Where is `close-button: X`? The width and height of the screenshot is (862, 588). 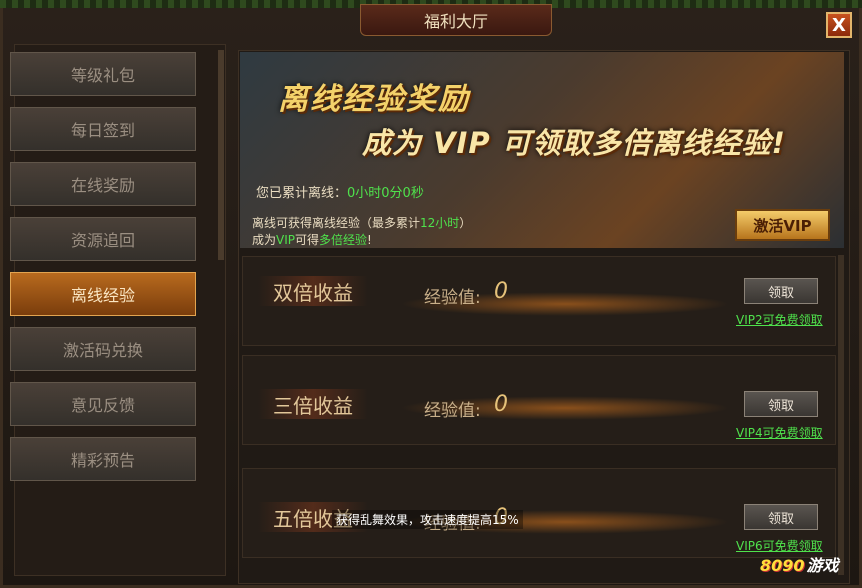
close-button: X is located at coordinates (839, 25).